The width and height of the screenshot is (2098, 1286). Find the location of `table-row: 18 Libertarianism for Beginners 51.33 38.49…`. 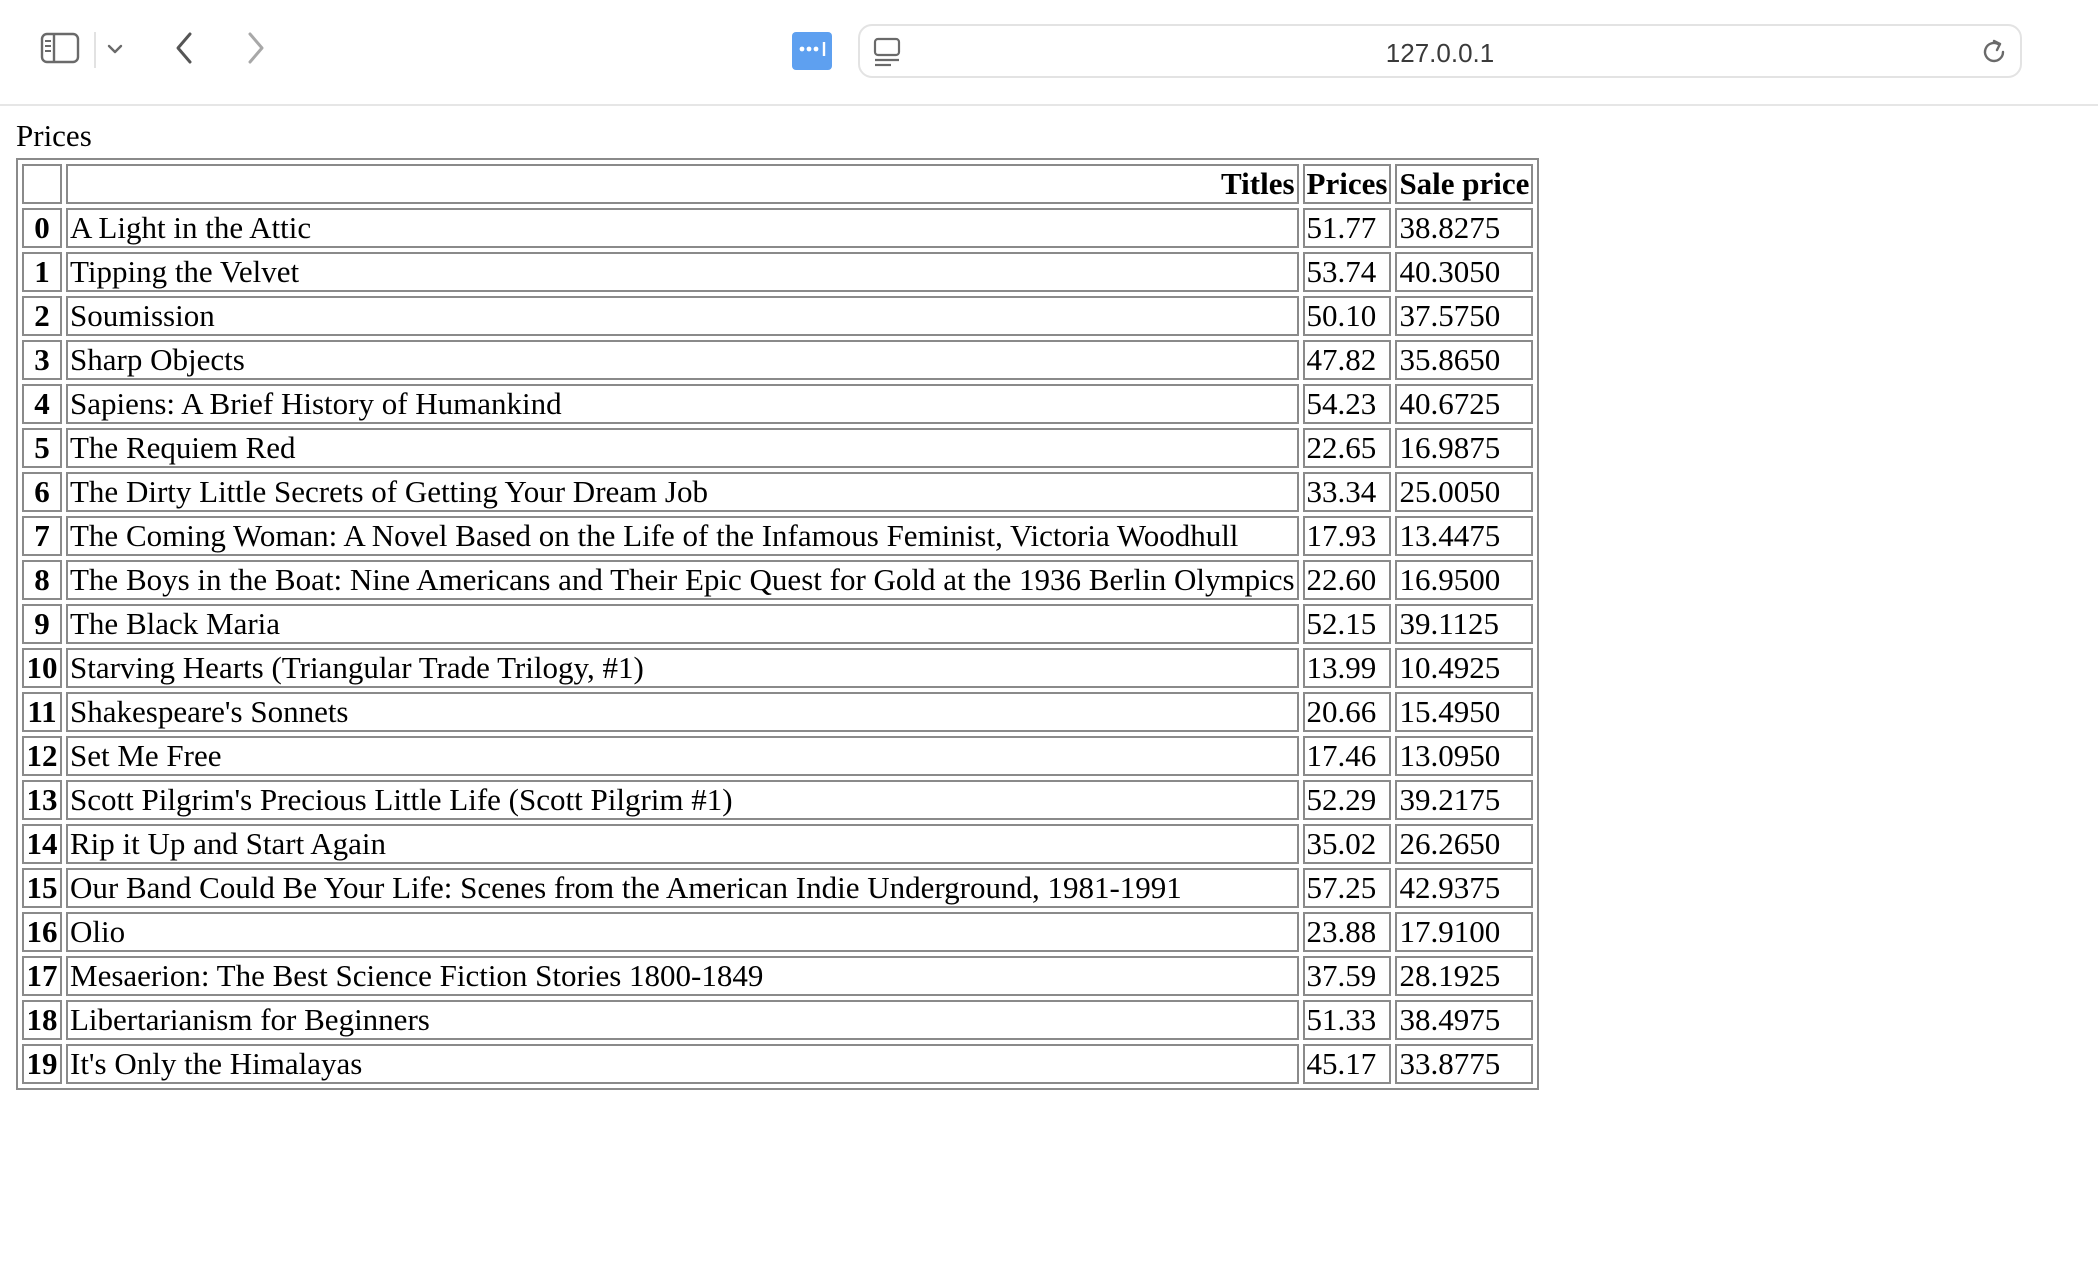

table-row: 18 Libertarianism for Beginners 51.33 38.49… is located at coordinates (778, 1020).